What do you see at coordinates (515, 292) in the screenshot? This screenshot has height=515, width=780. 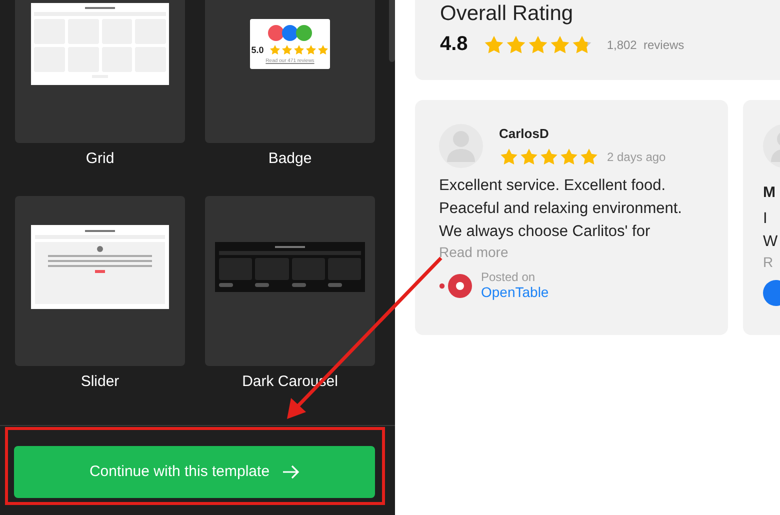 I see `source-link: OpenTable` at bounding box center [515, 292].